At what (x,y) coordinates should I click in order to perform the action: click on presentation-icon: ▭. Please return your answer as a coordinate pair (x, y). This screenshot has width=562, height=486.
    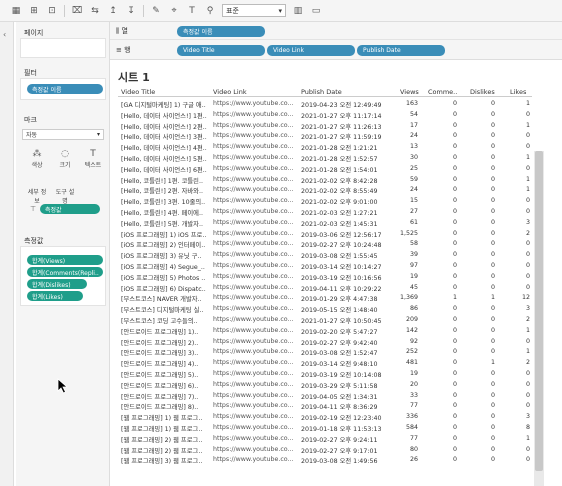
    Looking at the image, I should click on (316, 11).